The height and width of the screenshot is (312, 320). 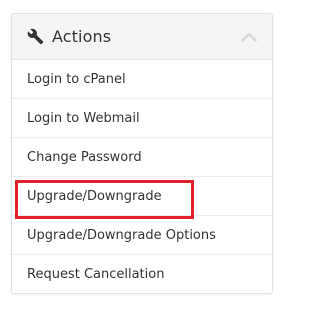 I want to click on action-label: Login to Webmail, so click(x=83, y=118).